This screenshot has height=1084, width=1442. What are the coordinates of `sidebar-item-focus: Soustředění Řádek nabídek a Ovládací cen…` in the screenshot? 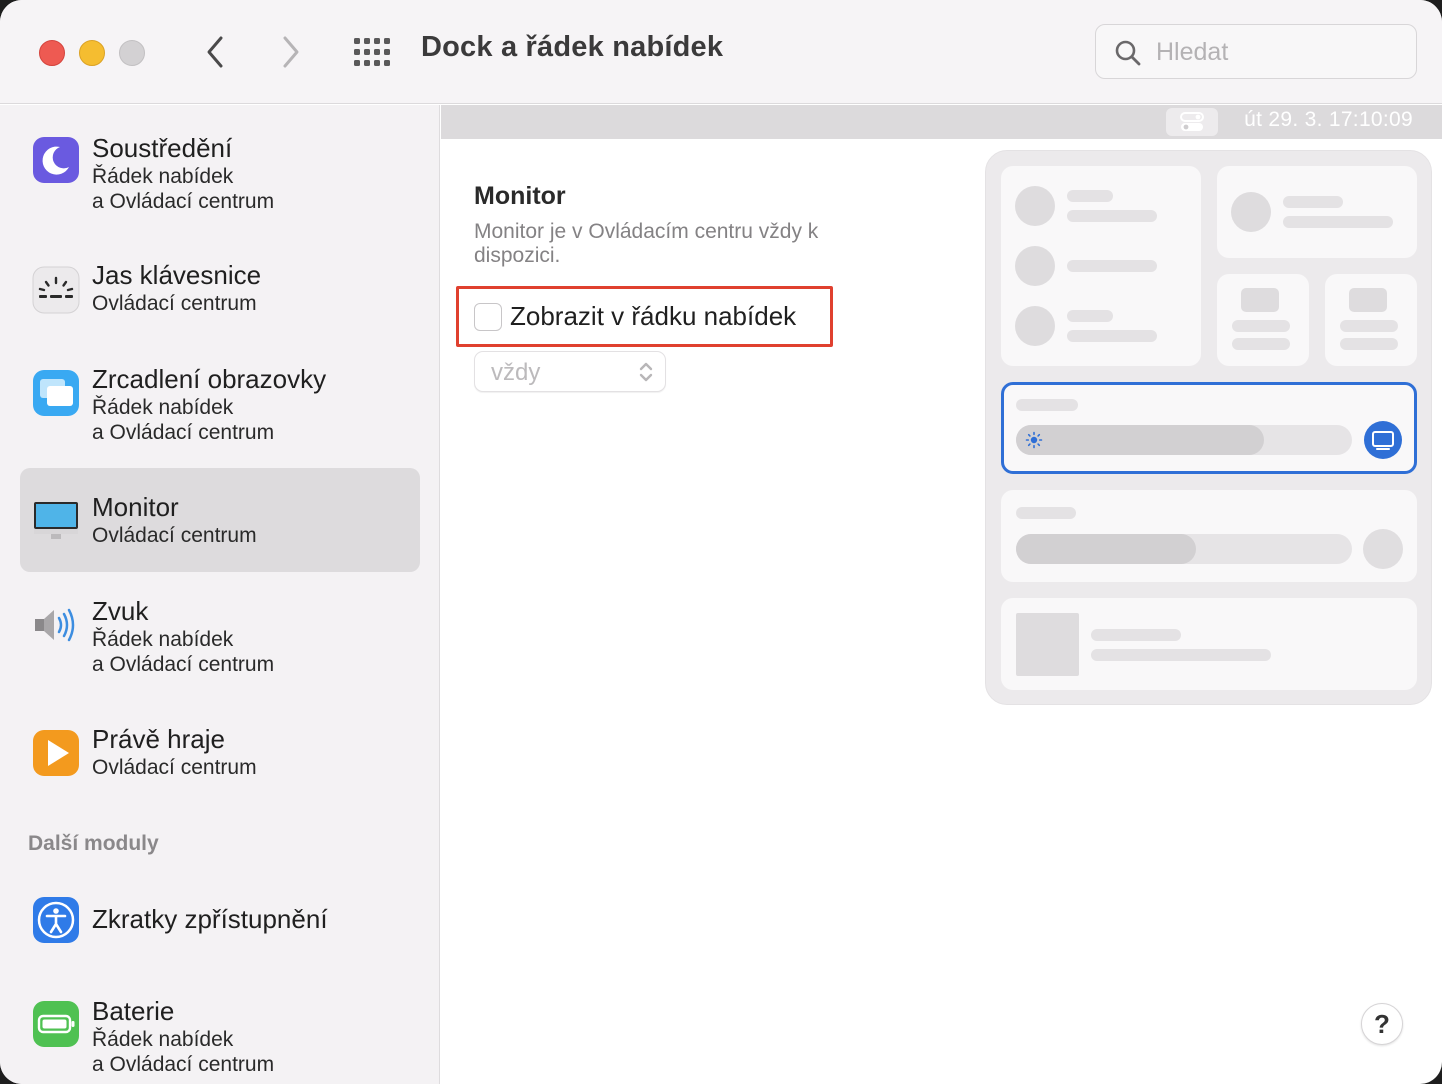 It's located at (220, 177).